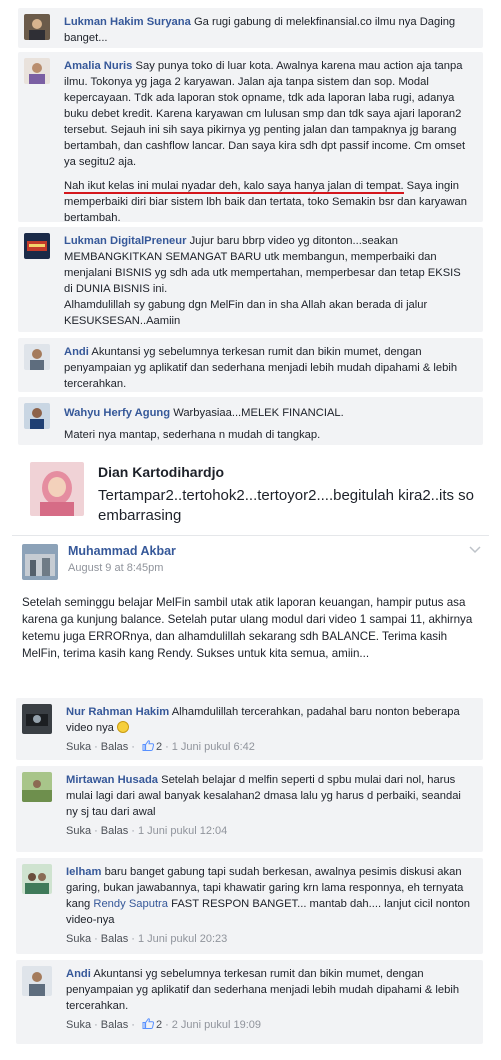  I want to click on comment-time: 2 Juni pukul 19:09, so click(216, 1025).